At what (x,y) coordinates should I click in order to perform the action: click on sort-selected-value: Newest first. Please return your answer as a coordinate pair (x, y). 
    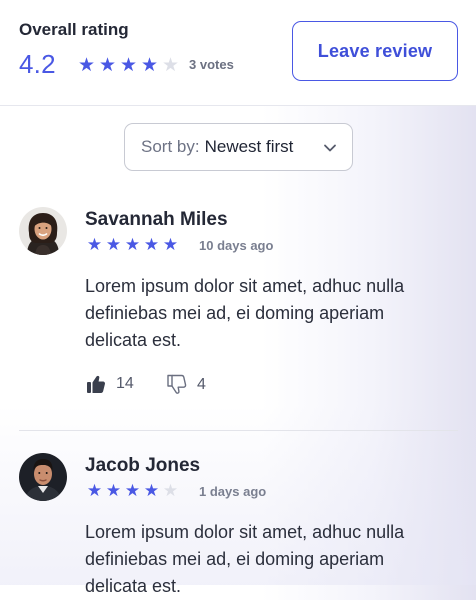
    Looking at the image, I should click on (249, 146).